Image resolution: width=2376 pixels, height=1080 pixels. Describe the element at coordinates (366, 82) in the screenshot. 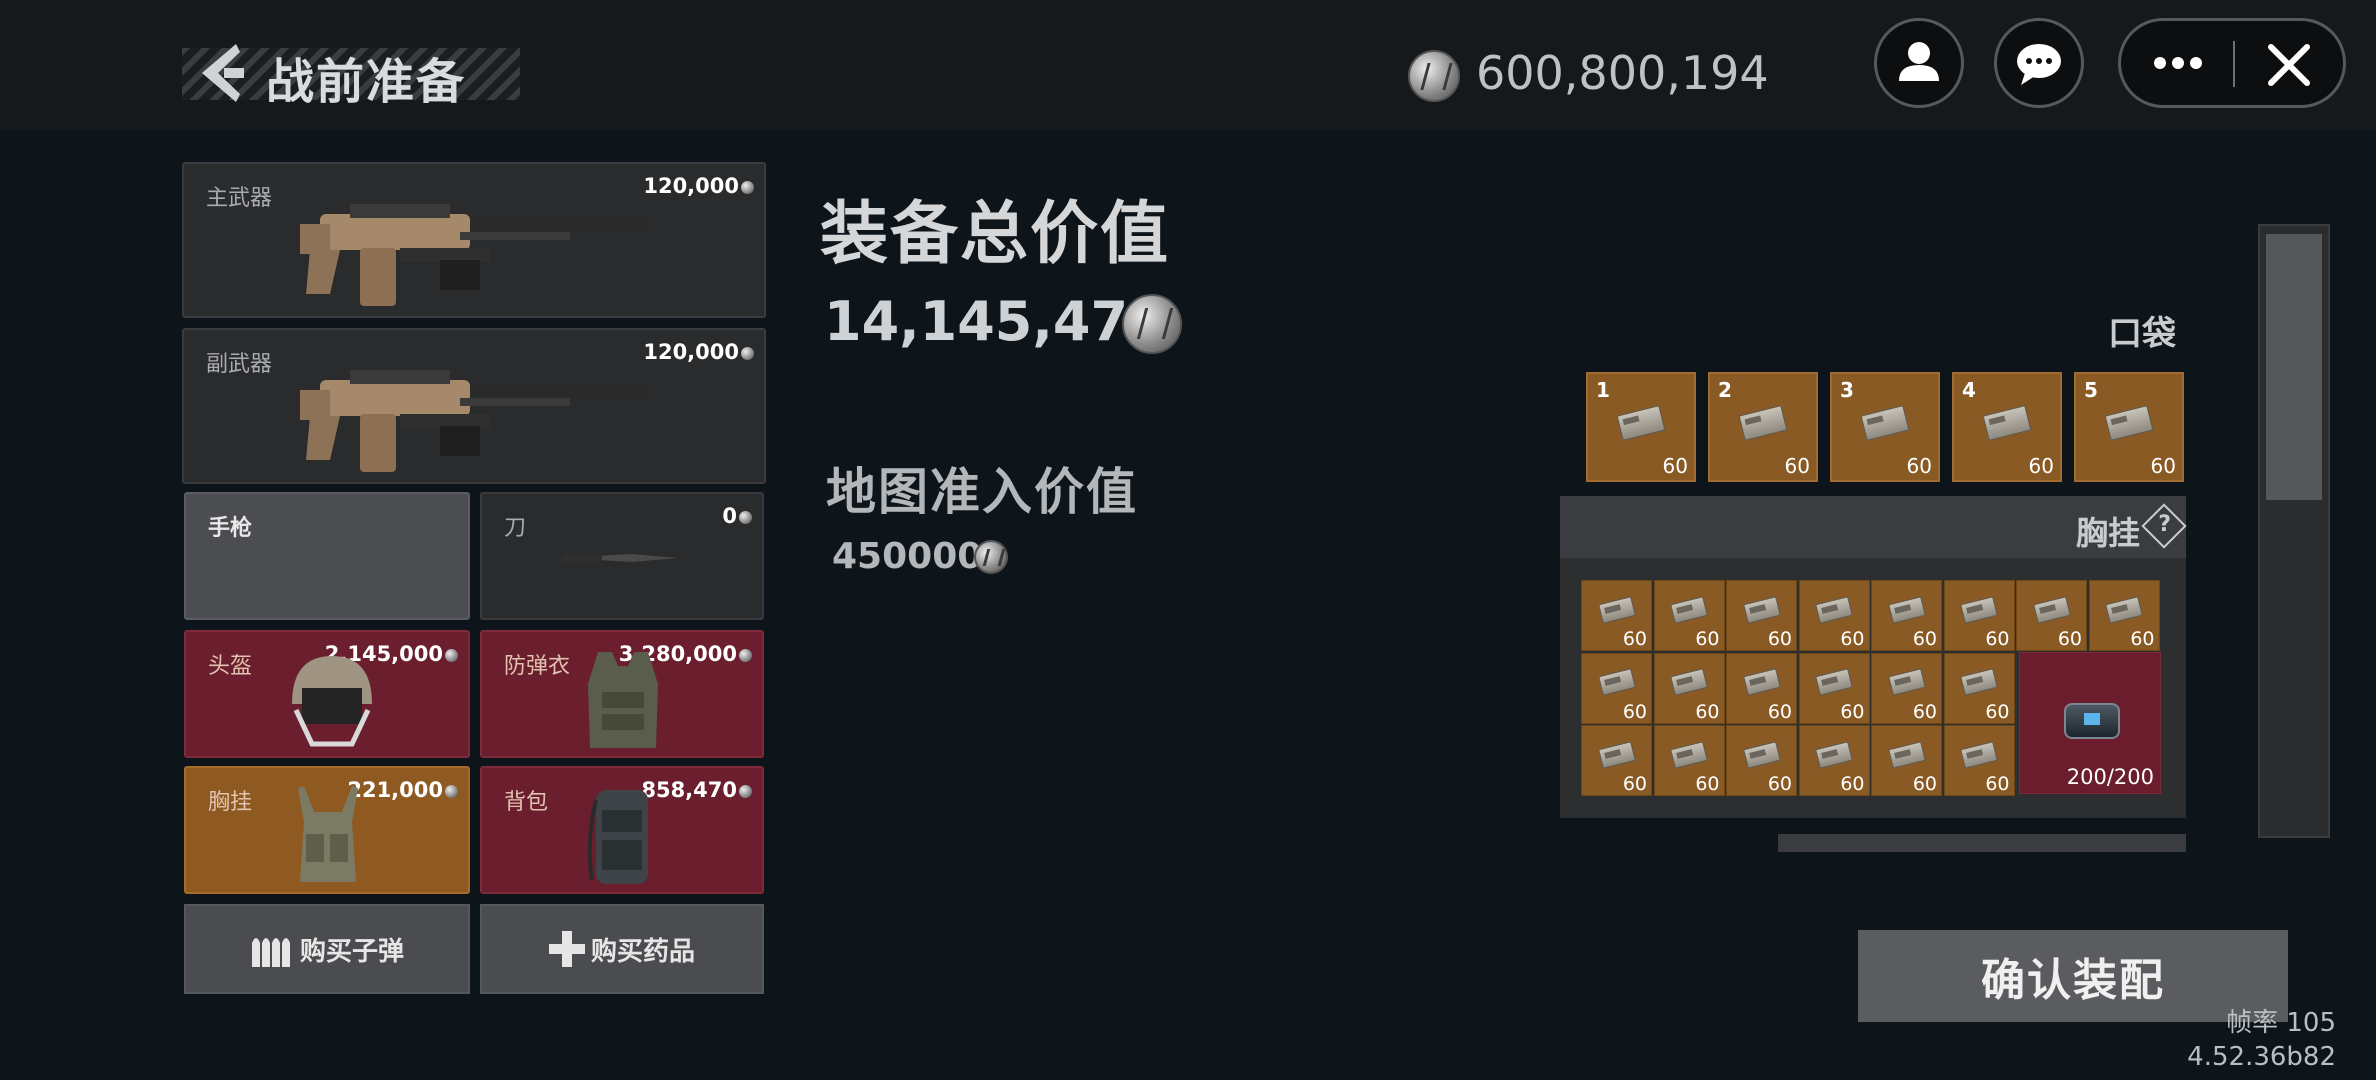

I see `page-title: 战前准备` at that location.